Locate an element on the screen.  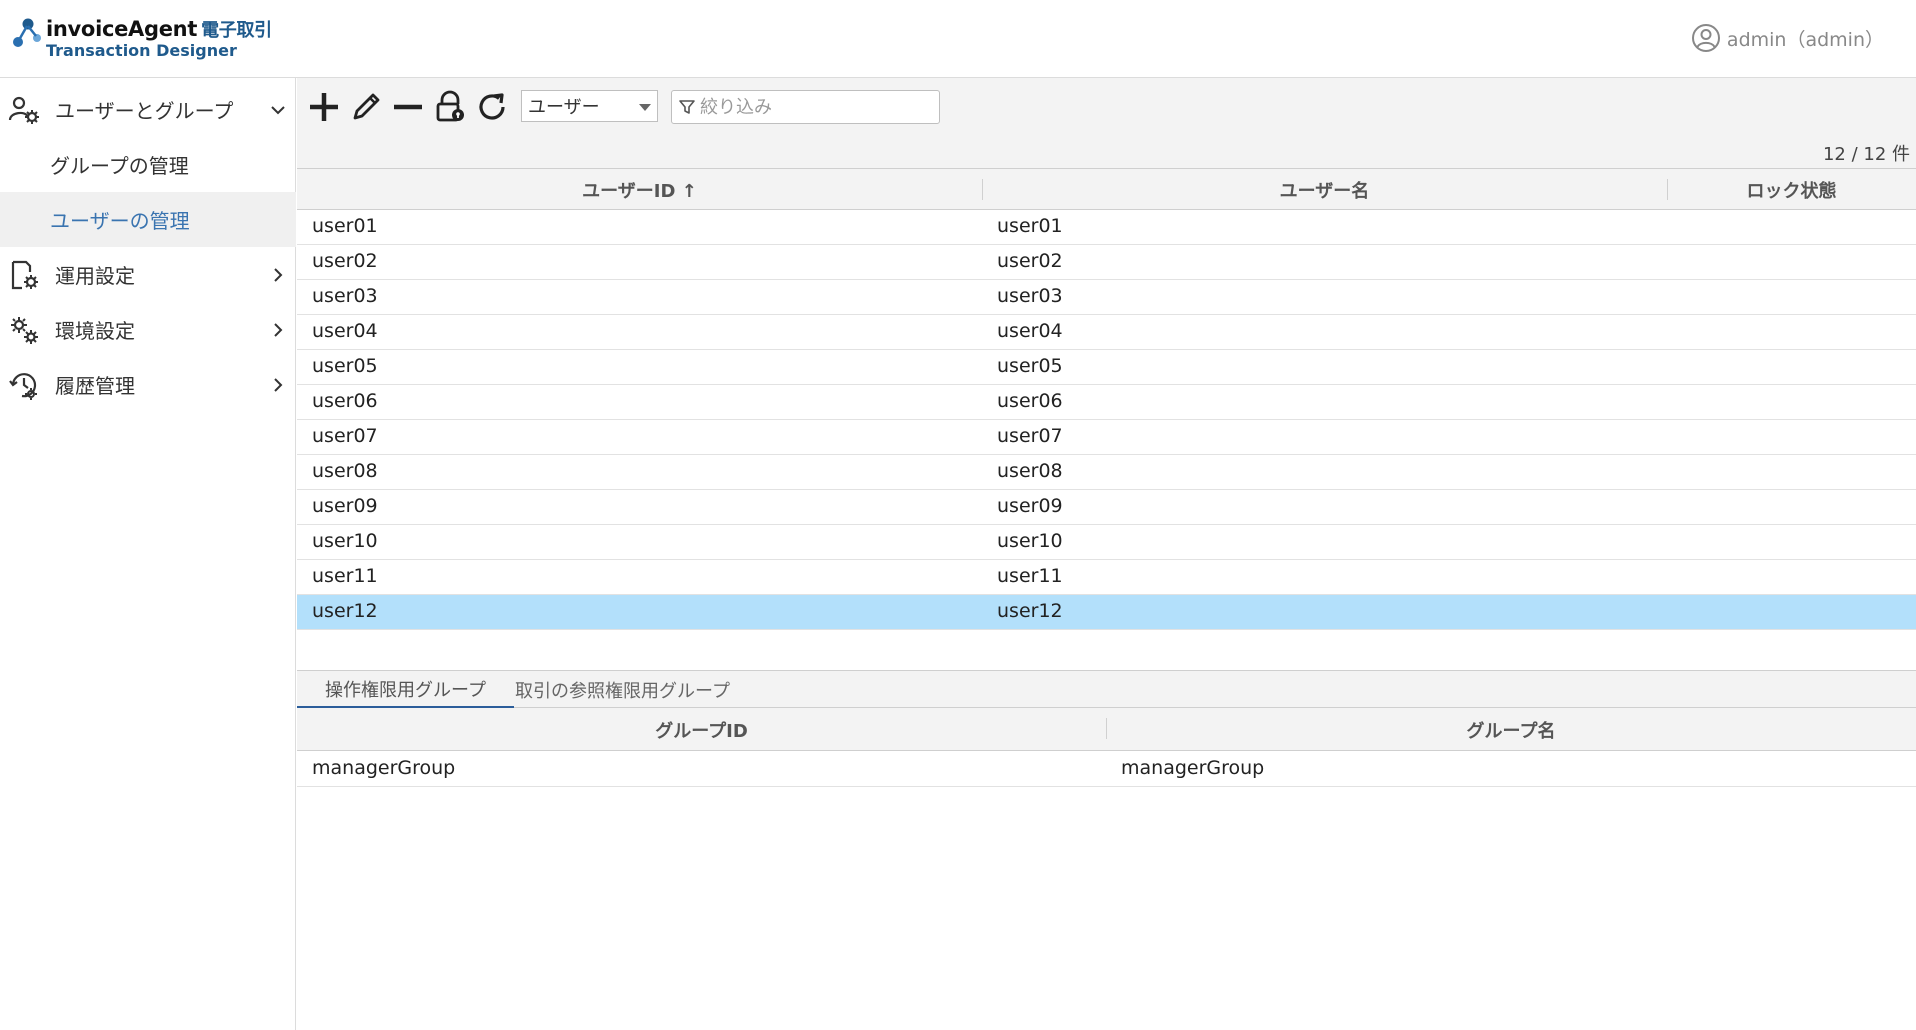
cell-user-id: user04 is located at coordinates (345, 331).